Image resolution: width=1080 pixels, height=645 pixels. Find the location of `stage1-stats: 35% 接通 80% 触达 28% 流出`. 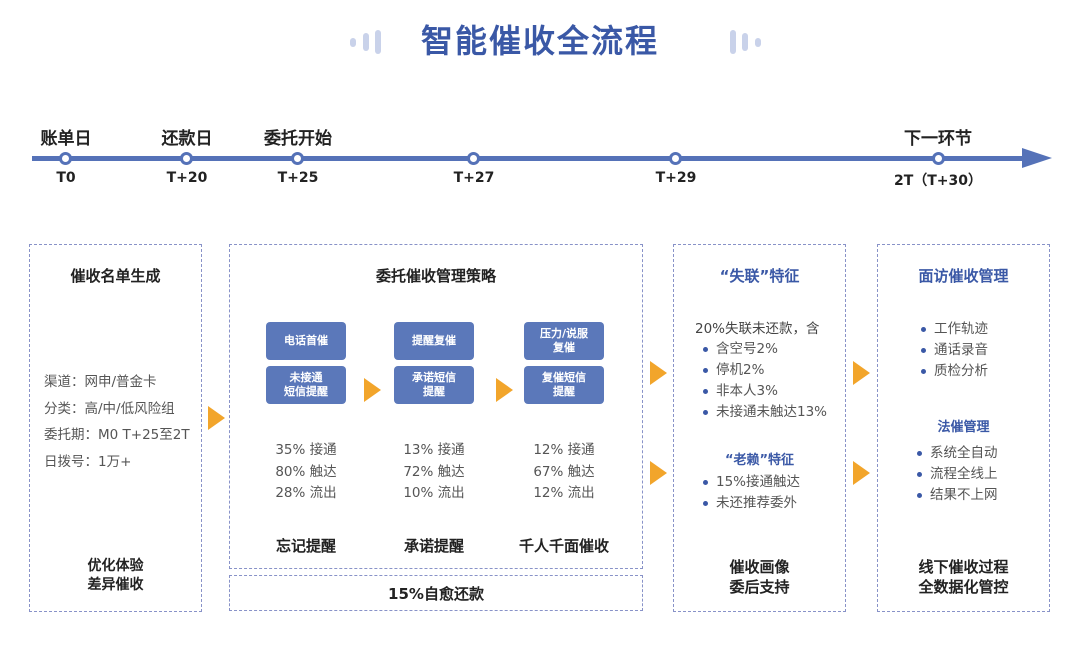

stage1-stats: 35% 接通 80% 触达 28% 流出 is located at coordinates (306, 472).